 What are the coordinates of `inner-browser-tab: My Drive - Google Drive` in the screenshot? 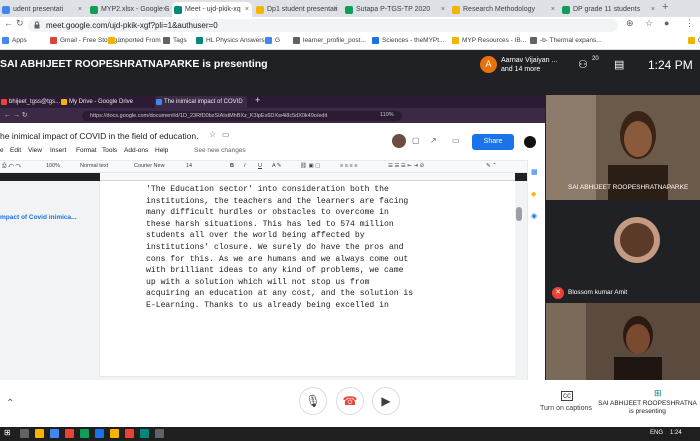 It's located at (106, 102).